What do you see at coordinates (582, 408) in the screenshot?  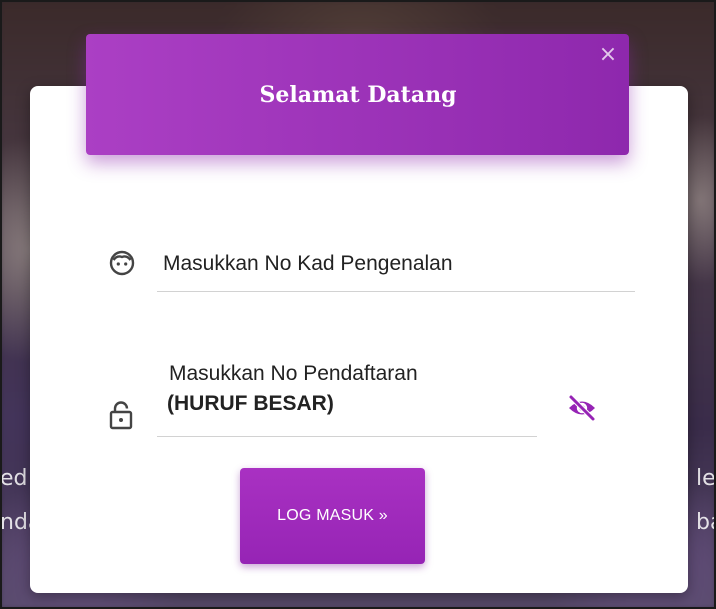 I see `eye-off-icon` at bounding box center [582, 408].